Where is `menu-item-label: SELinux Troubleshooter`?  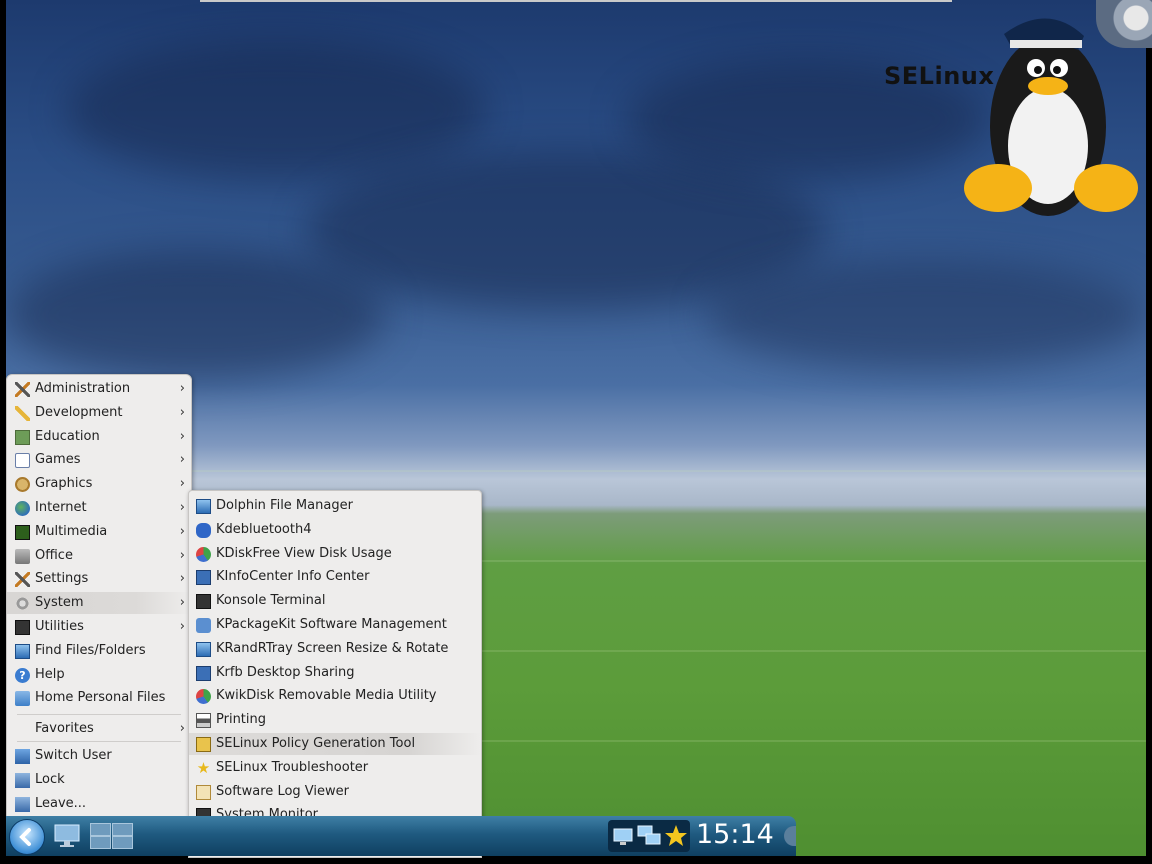
menu-item-label: SELinux Troubleshooter is located at coordinates (292, 767).